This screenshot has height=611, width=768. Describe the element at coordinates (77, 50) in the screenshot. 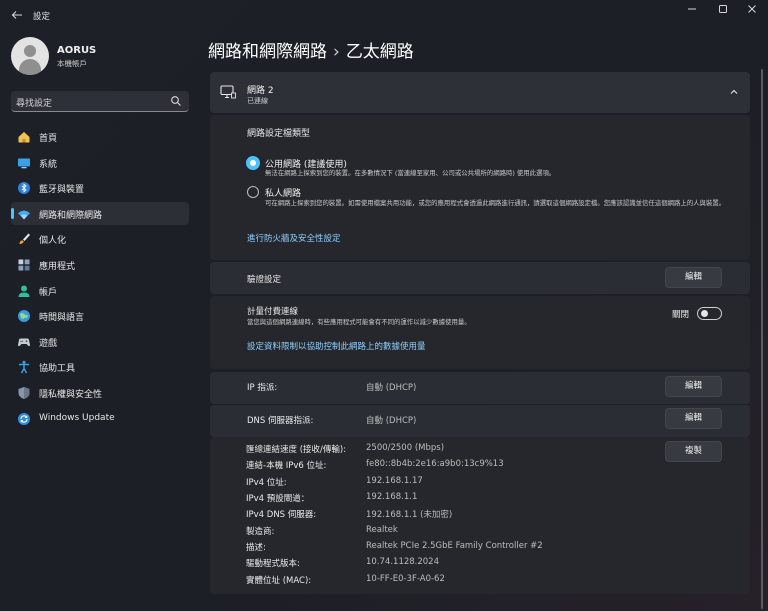

I see `profile-name: AORUS` at that location.